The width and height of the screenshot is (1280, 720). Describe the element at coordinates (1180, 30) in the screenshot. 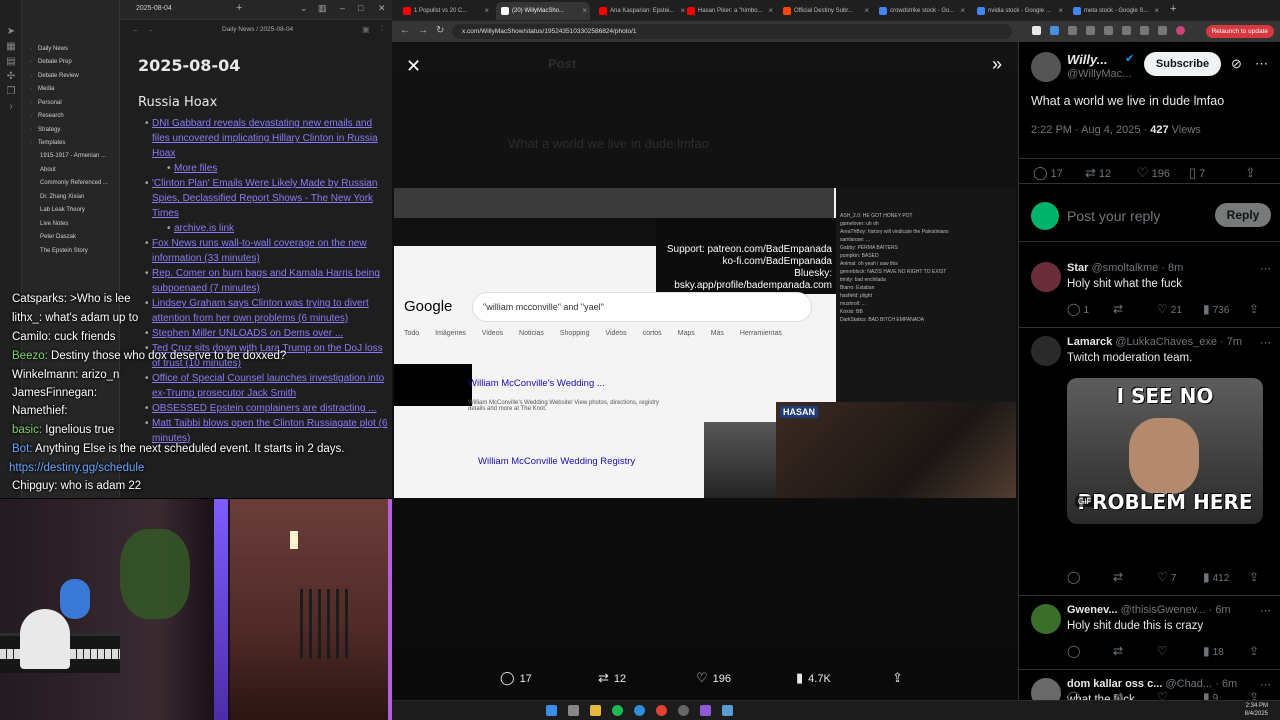

I see `profile-avatar` at that location.